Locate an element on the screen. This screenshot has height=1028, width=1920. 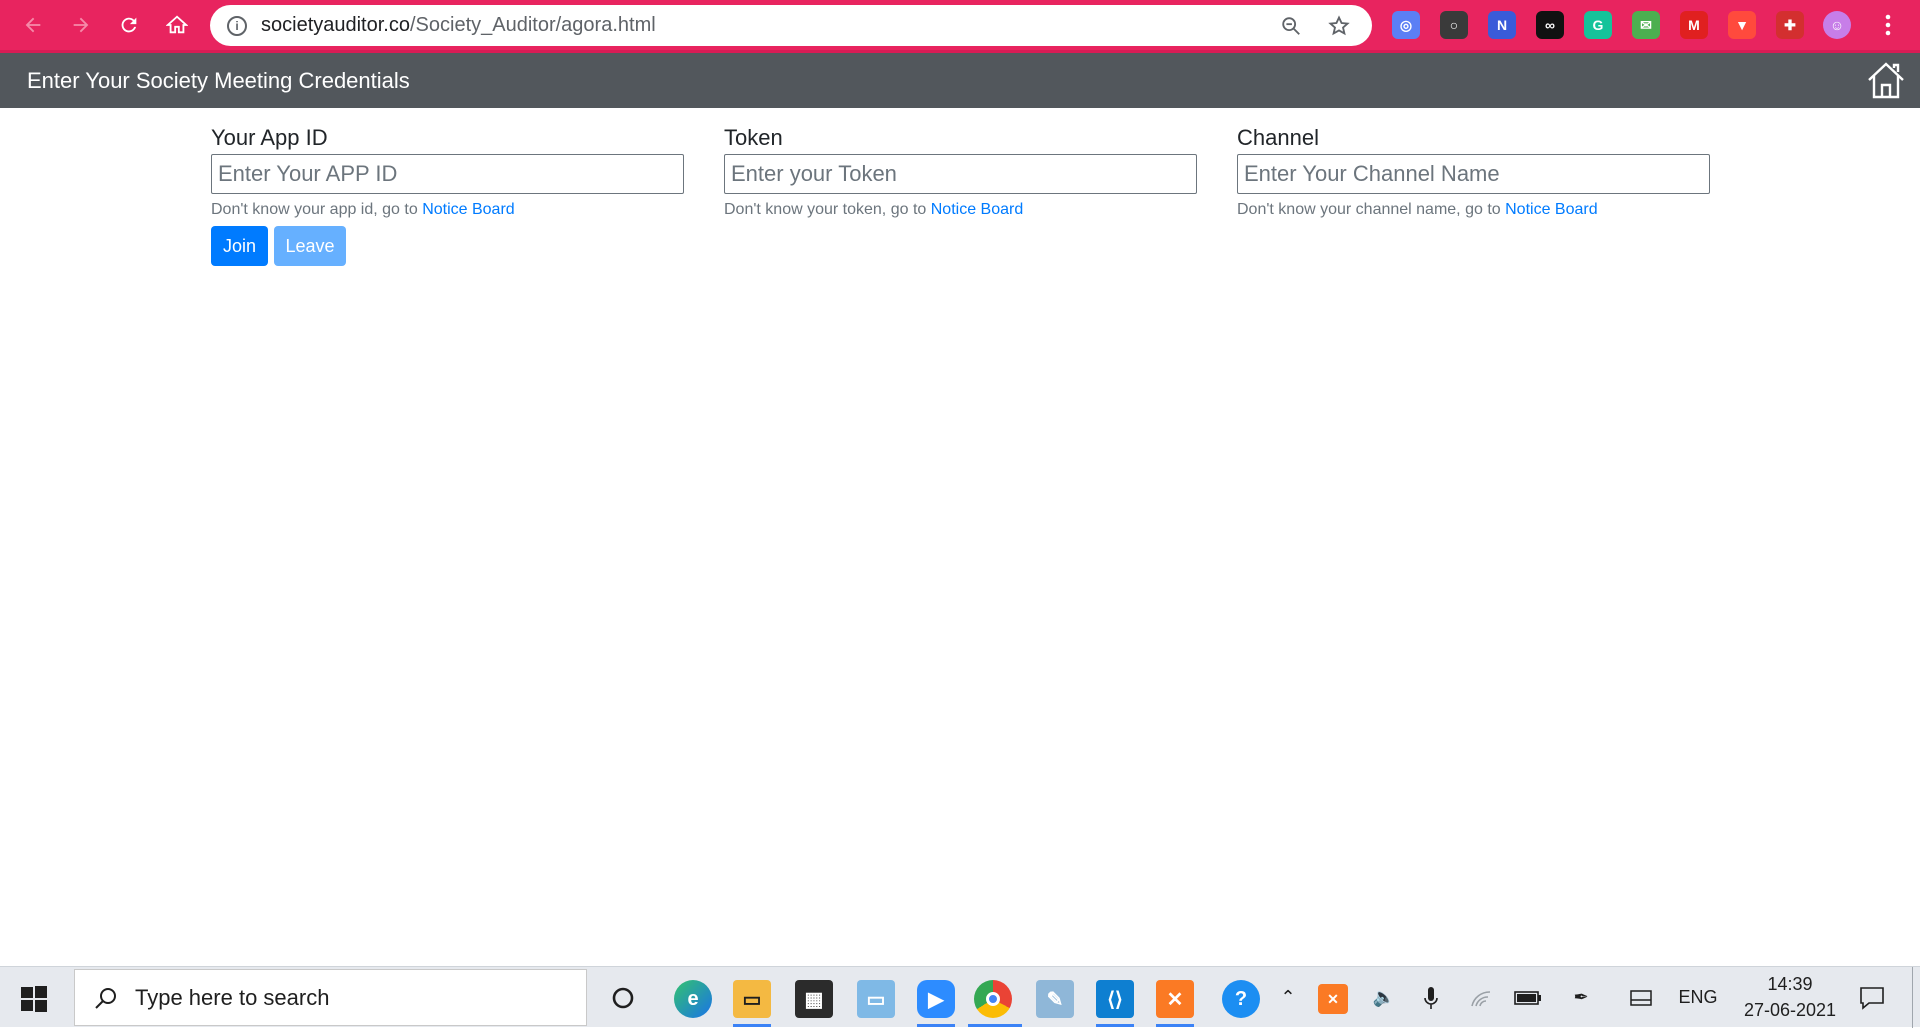
help-icon: ? is located at coordinates (1241, 999).